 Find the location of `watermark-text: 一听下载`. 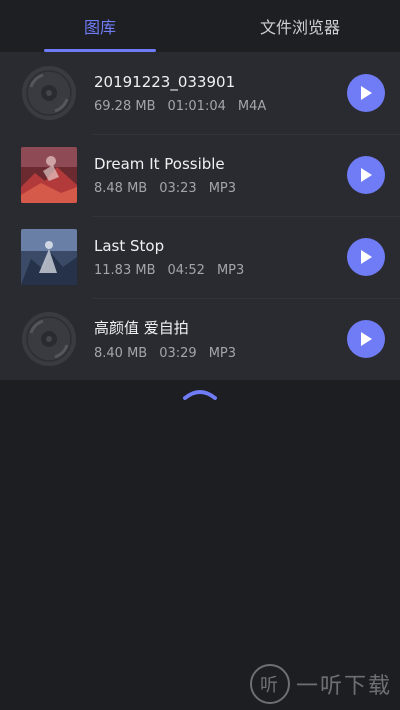

watermark-text: 一听下载 is located at coordinates (343, 686).